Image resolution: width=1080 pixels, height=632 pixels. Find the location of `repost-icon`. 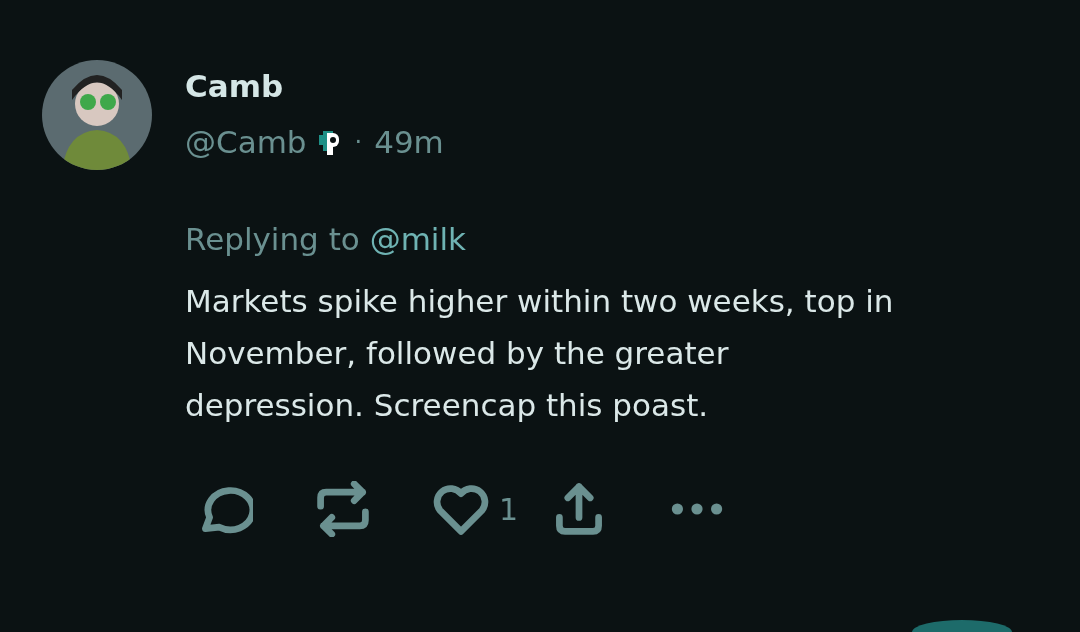

repost-icon is located at coordinates (343, 509).